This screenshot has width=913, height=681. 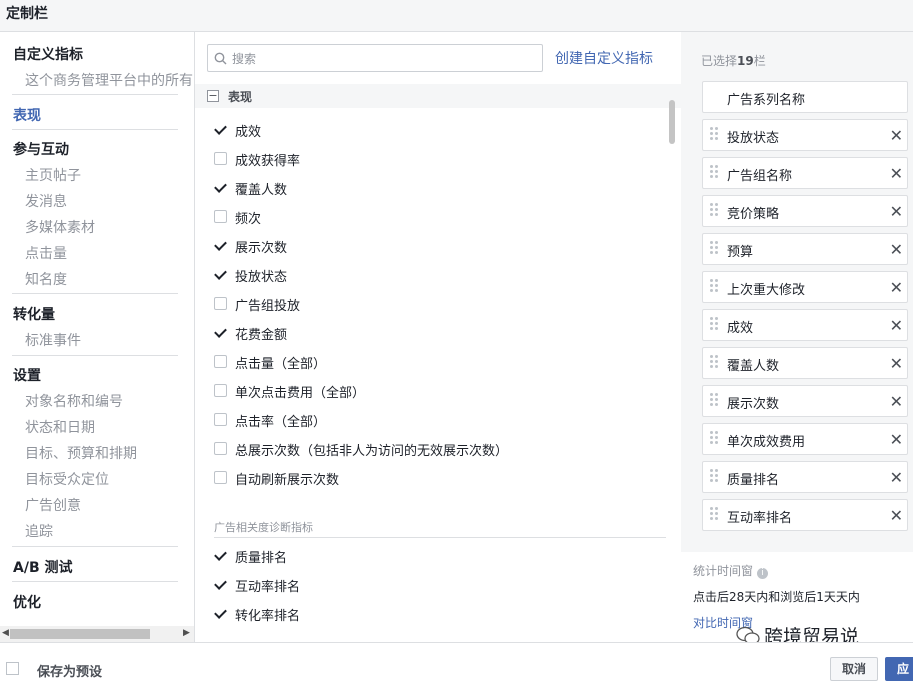 I want to click on scroll-left-icon: ◀, so click(x=5, y=633).